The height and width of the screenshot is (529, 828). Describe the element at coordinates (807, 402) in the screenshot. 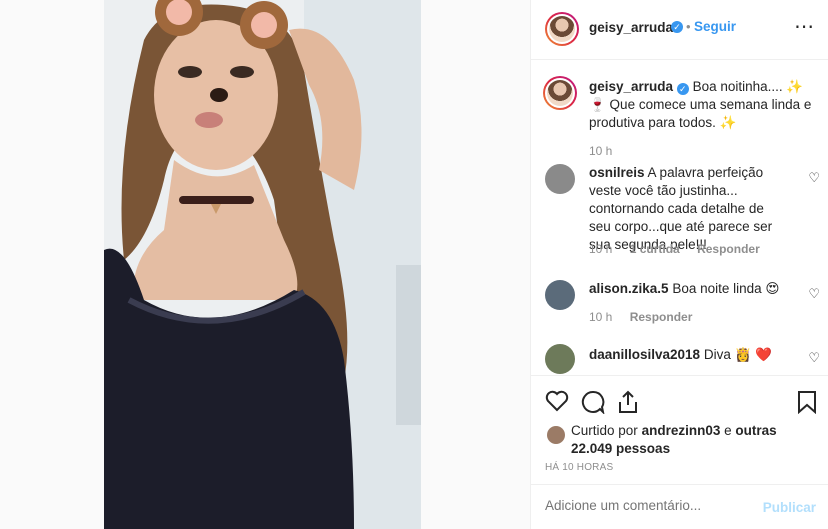

I see `save-bookmark-icon` at that location.